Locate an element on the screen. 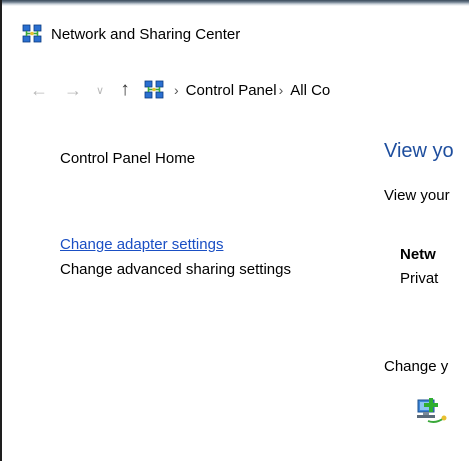  up-arrow-icon: ↑ is located at coordinates (125, 90).